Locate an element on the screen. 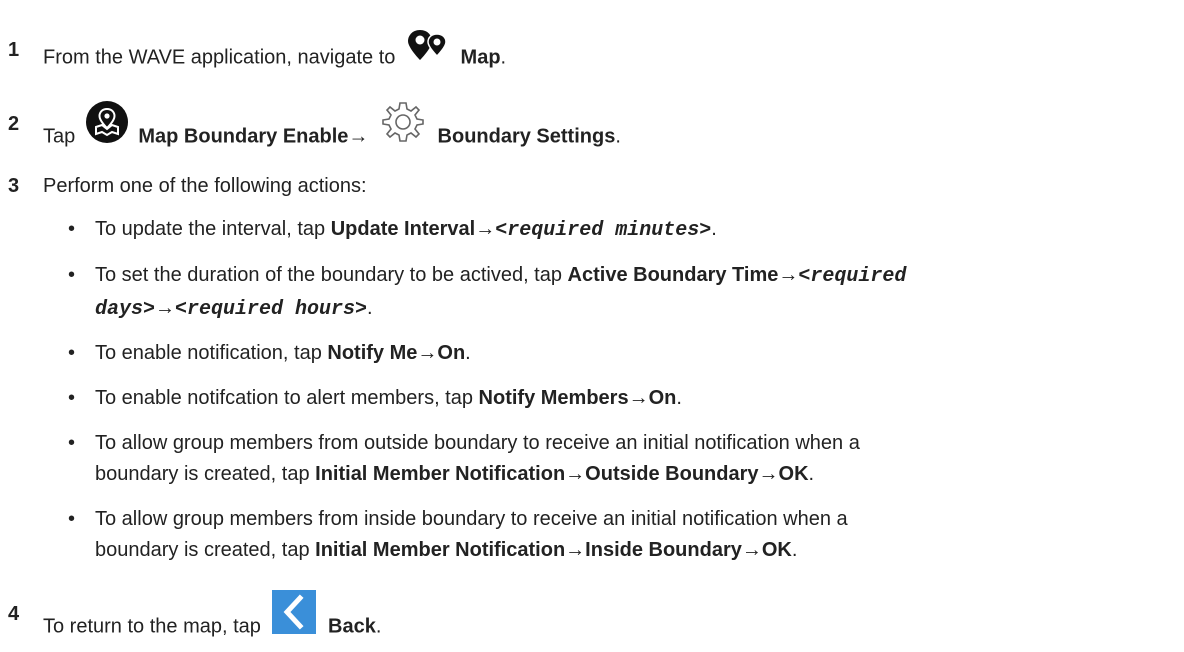 Image resolution: width=1184 pixels, height=652 pixels. step-text: From the WAVE application, navigate to is located at coordinates (219, 57).